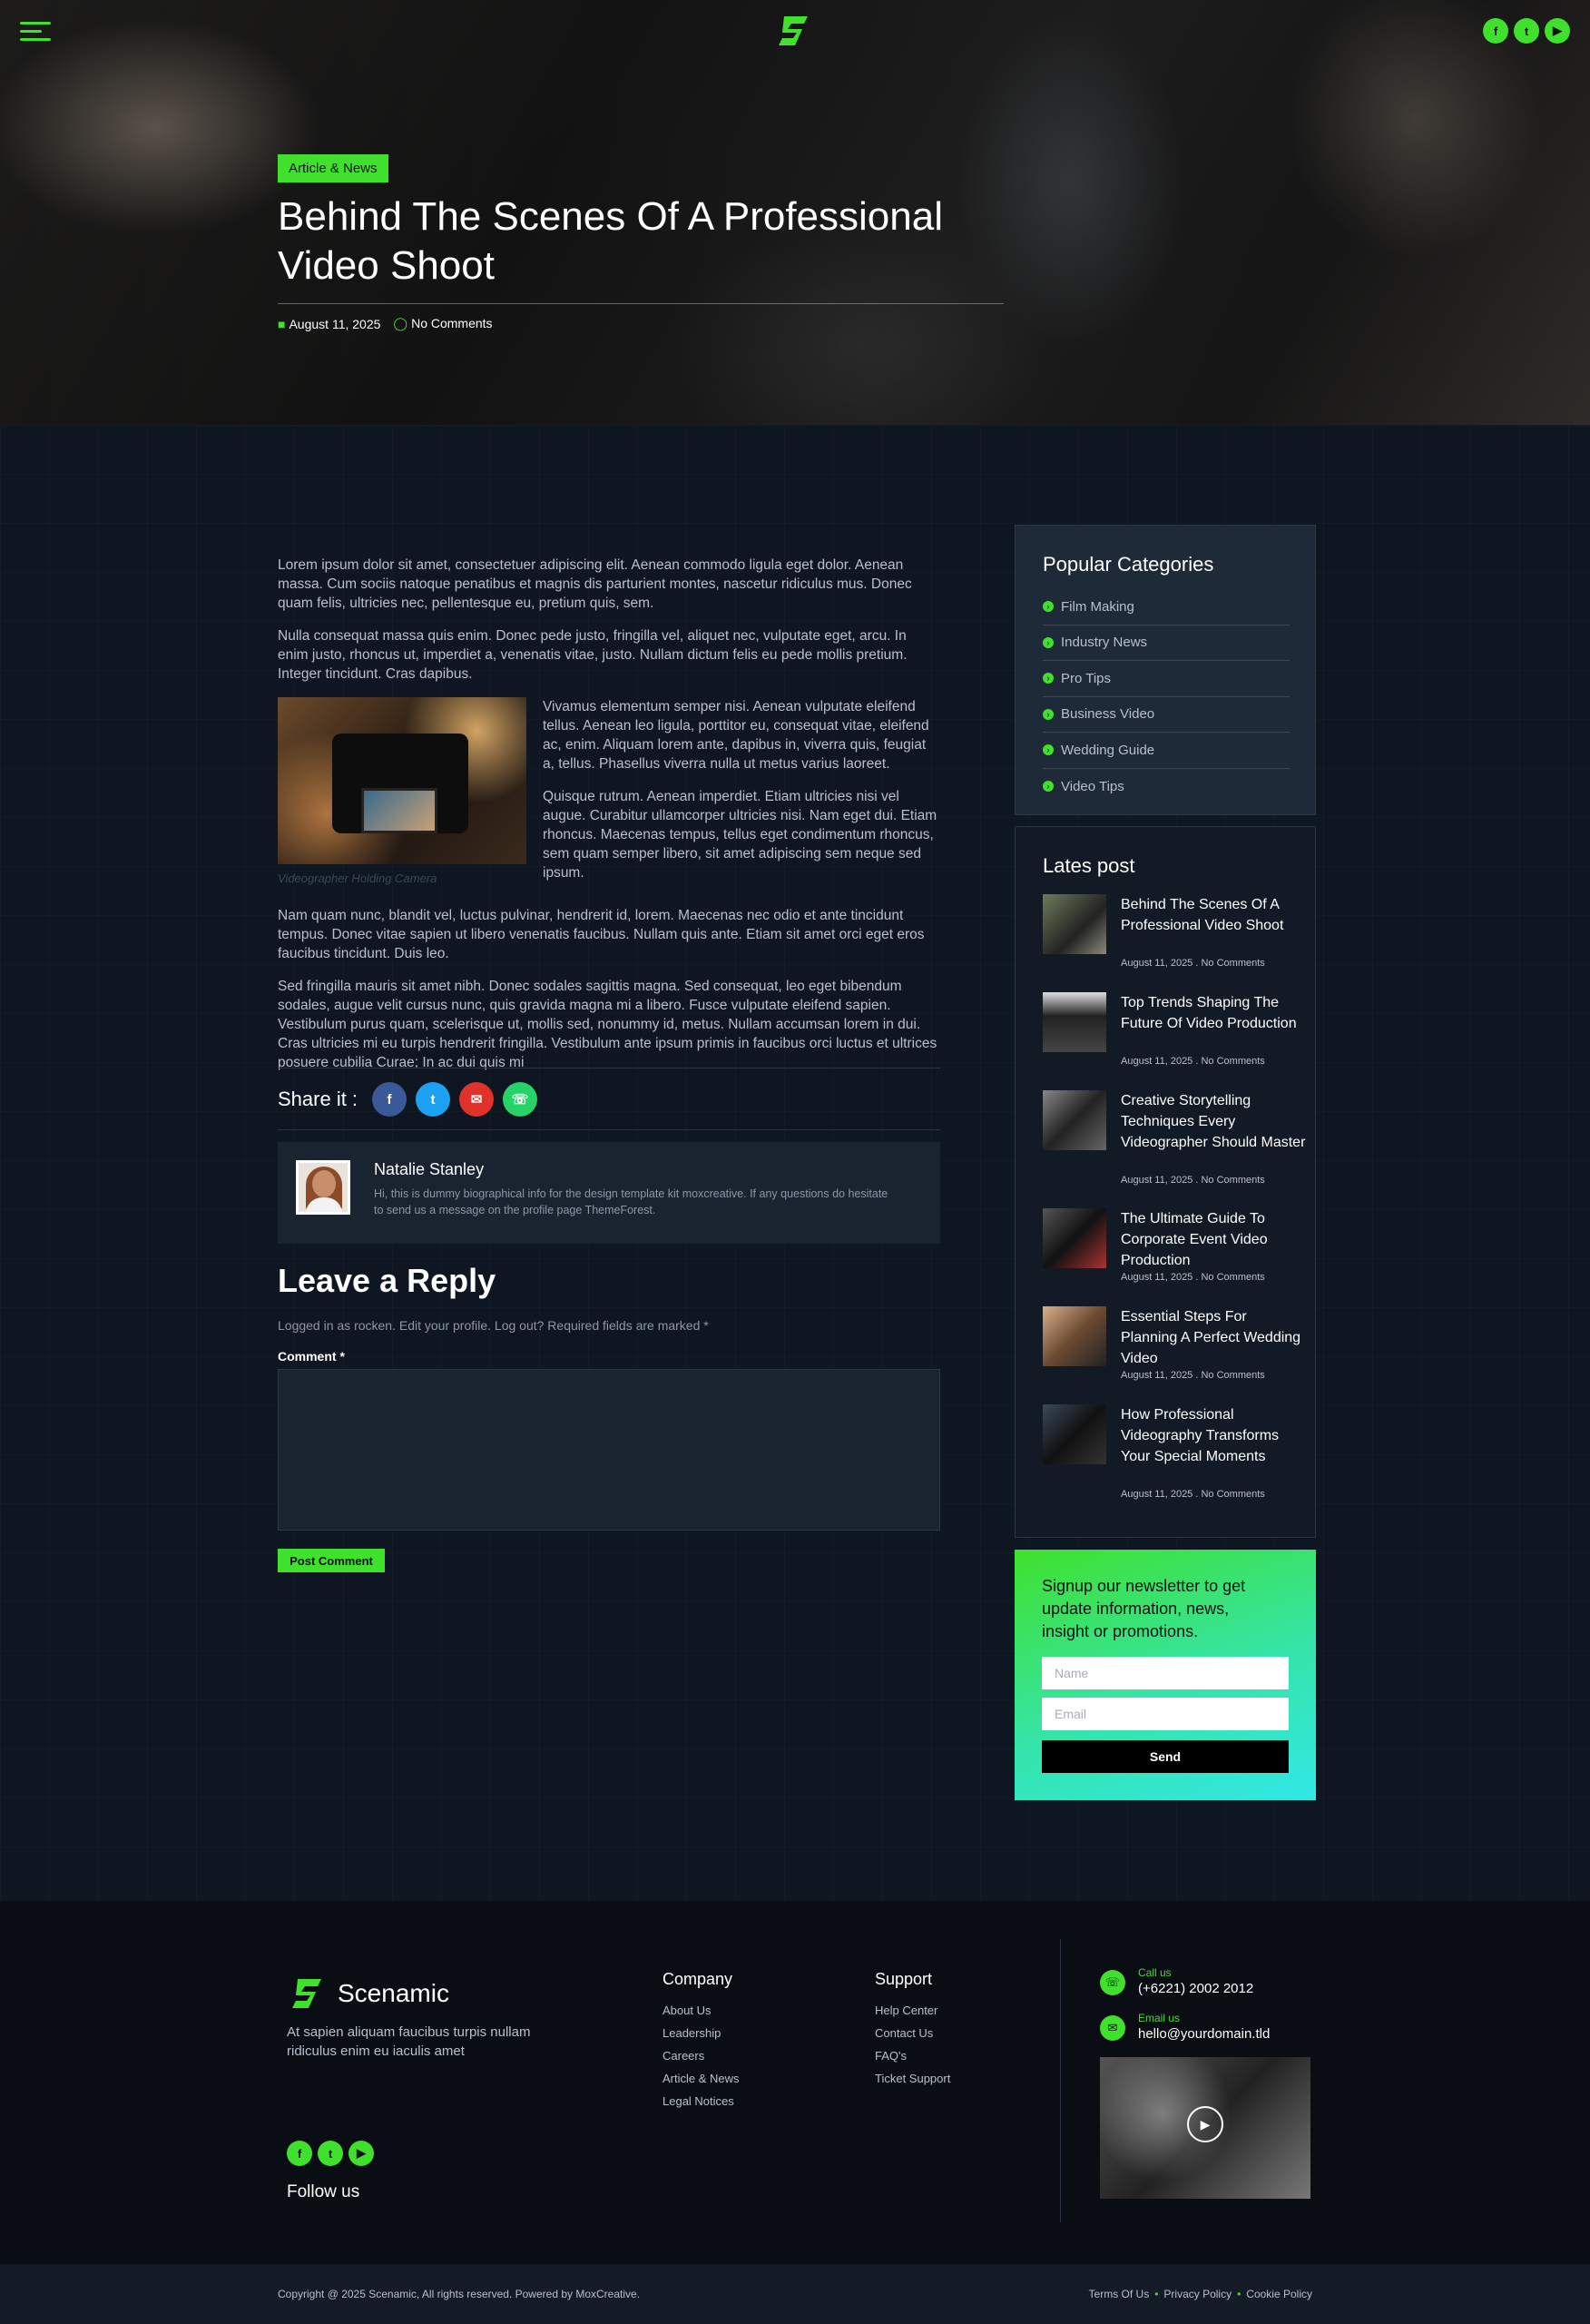 This screenshot has height=2324, width=1590. Describe the element at coordinates (520, 1099) in the screenshot. I see `share-whatsapp-icon: ☏` at that location.